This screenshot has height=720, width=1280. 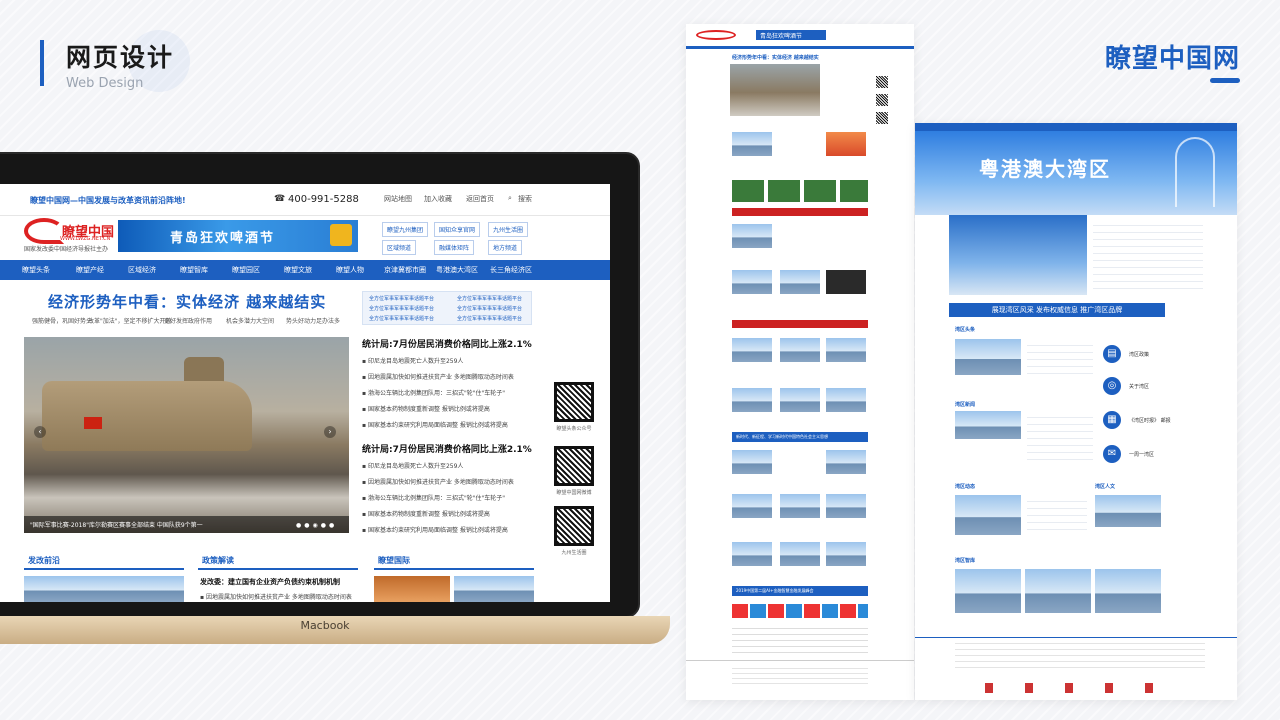 What do you see at coordinates (130, 320) in the screenshot?
I see `sub-headline: 改革"加法"，坚定不移扩大开放` at bounding box center [130, 320].